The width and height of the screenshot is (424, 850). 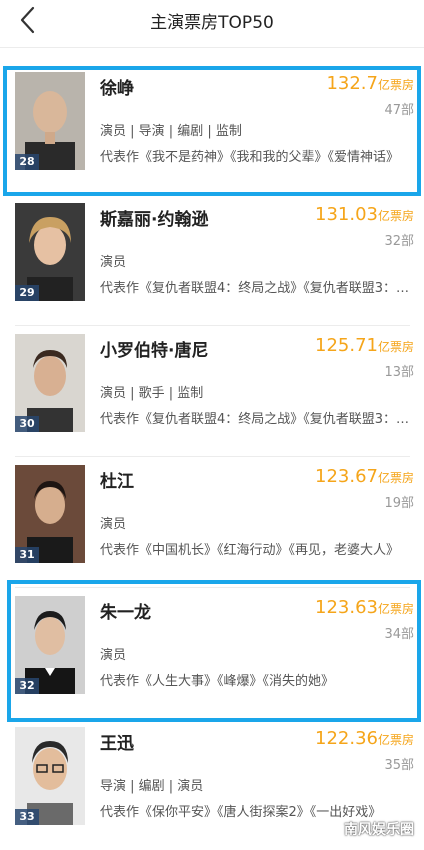 I want to click on header-divider, so click(x=212, y=47).